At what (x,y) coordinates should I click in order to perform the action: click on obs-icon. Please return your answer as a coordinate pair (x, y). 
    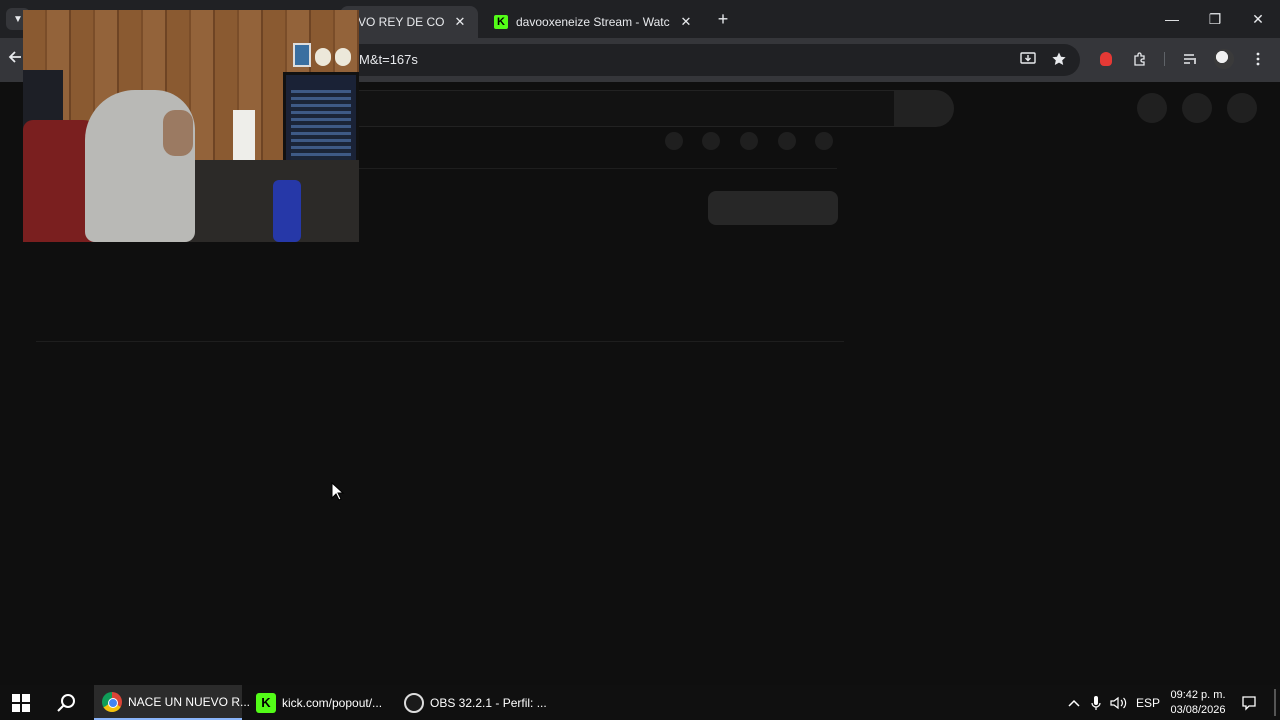
    Looking at the image, I should click on (414, 702).